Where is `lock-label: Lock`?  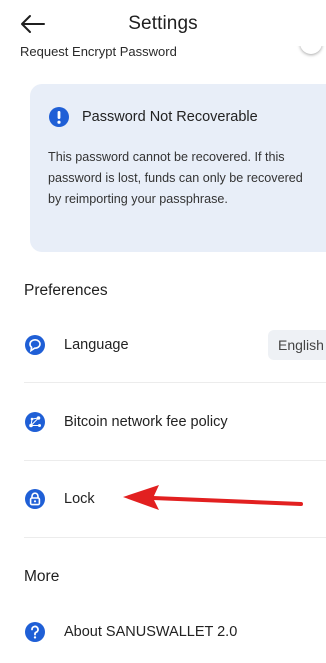 lock-label: Lock is located at coordinates (79, 499).